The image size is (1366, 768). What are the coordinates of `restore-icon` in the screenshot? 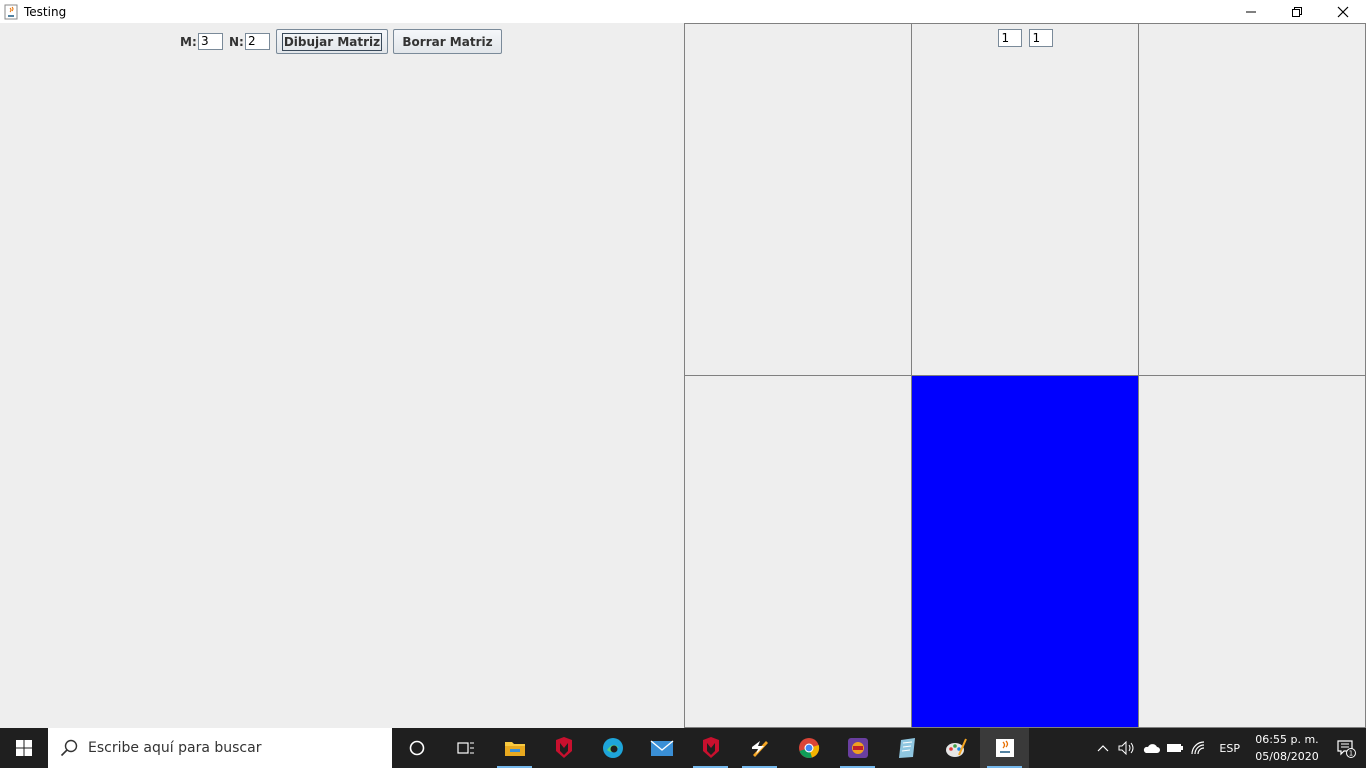 It's located at (1297, 11).